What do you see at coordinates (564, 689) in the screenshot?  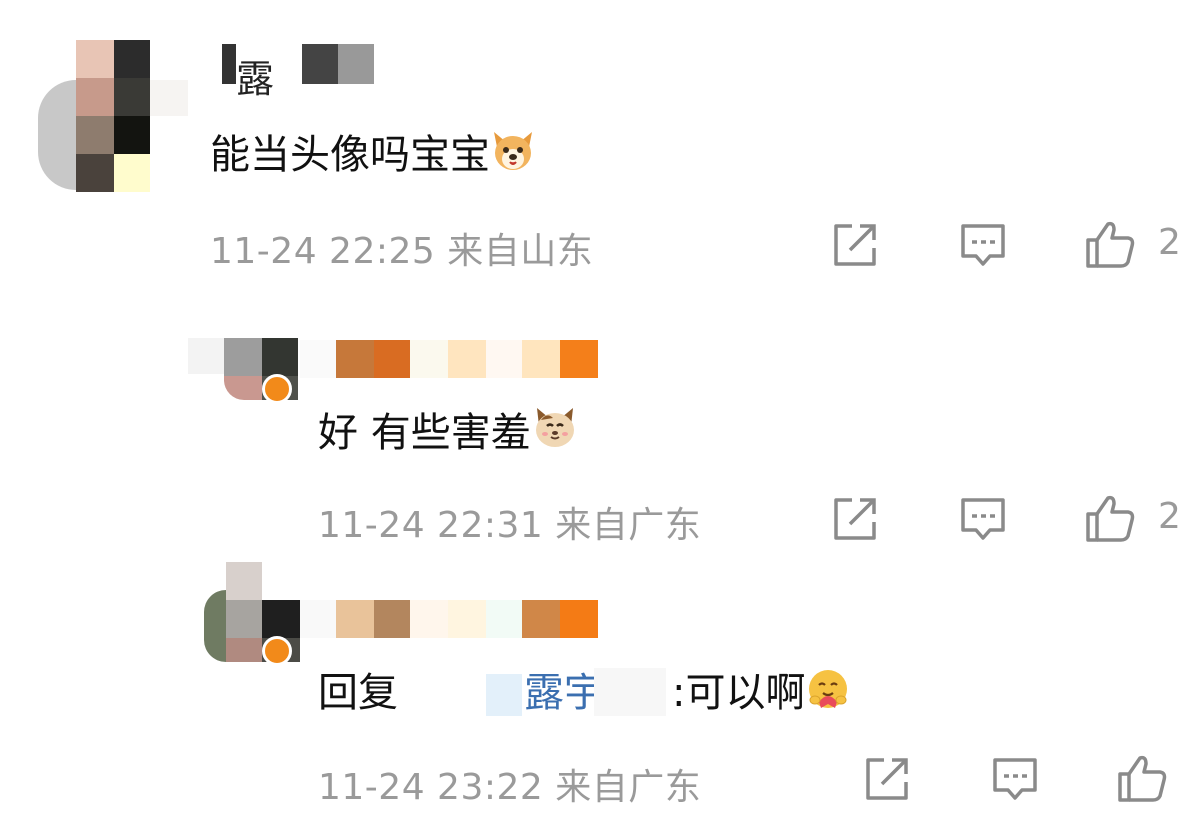 I see `reply-mention: 露宇` at bounding box center [564, 689].